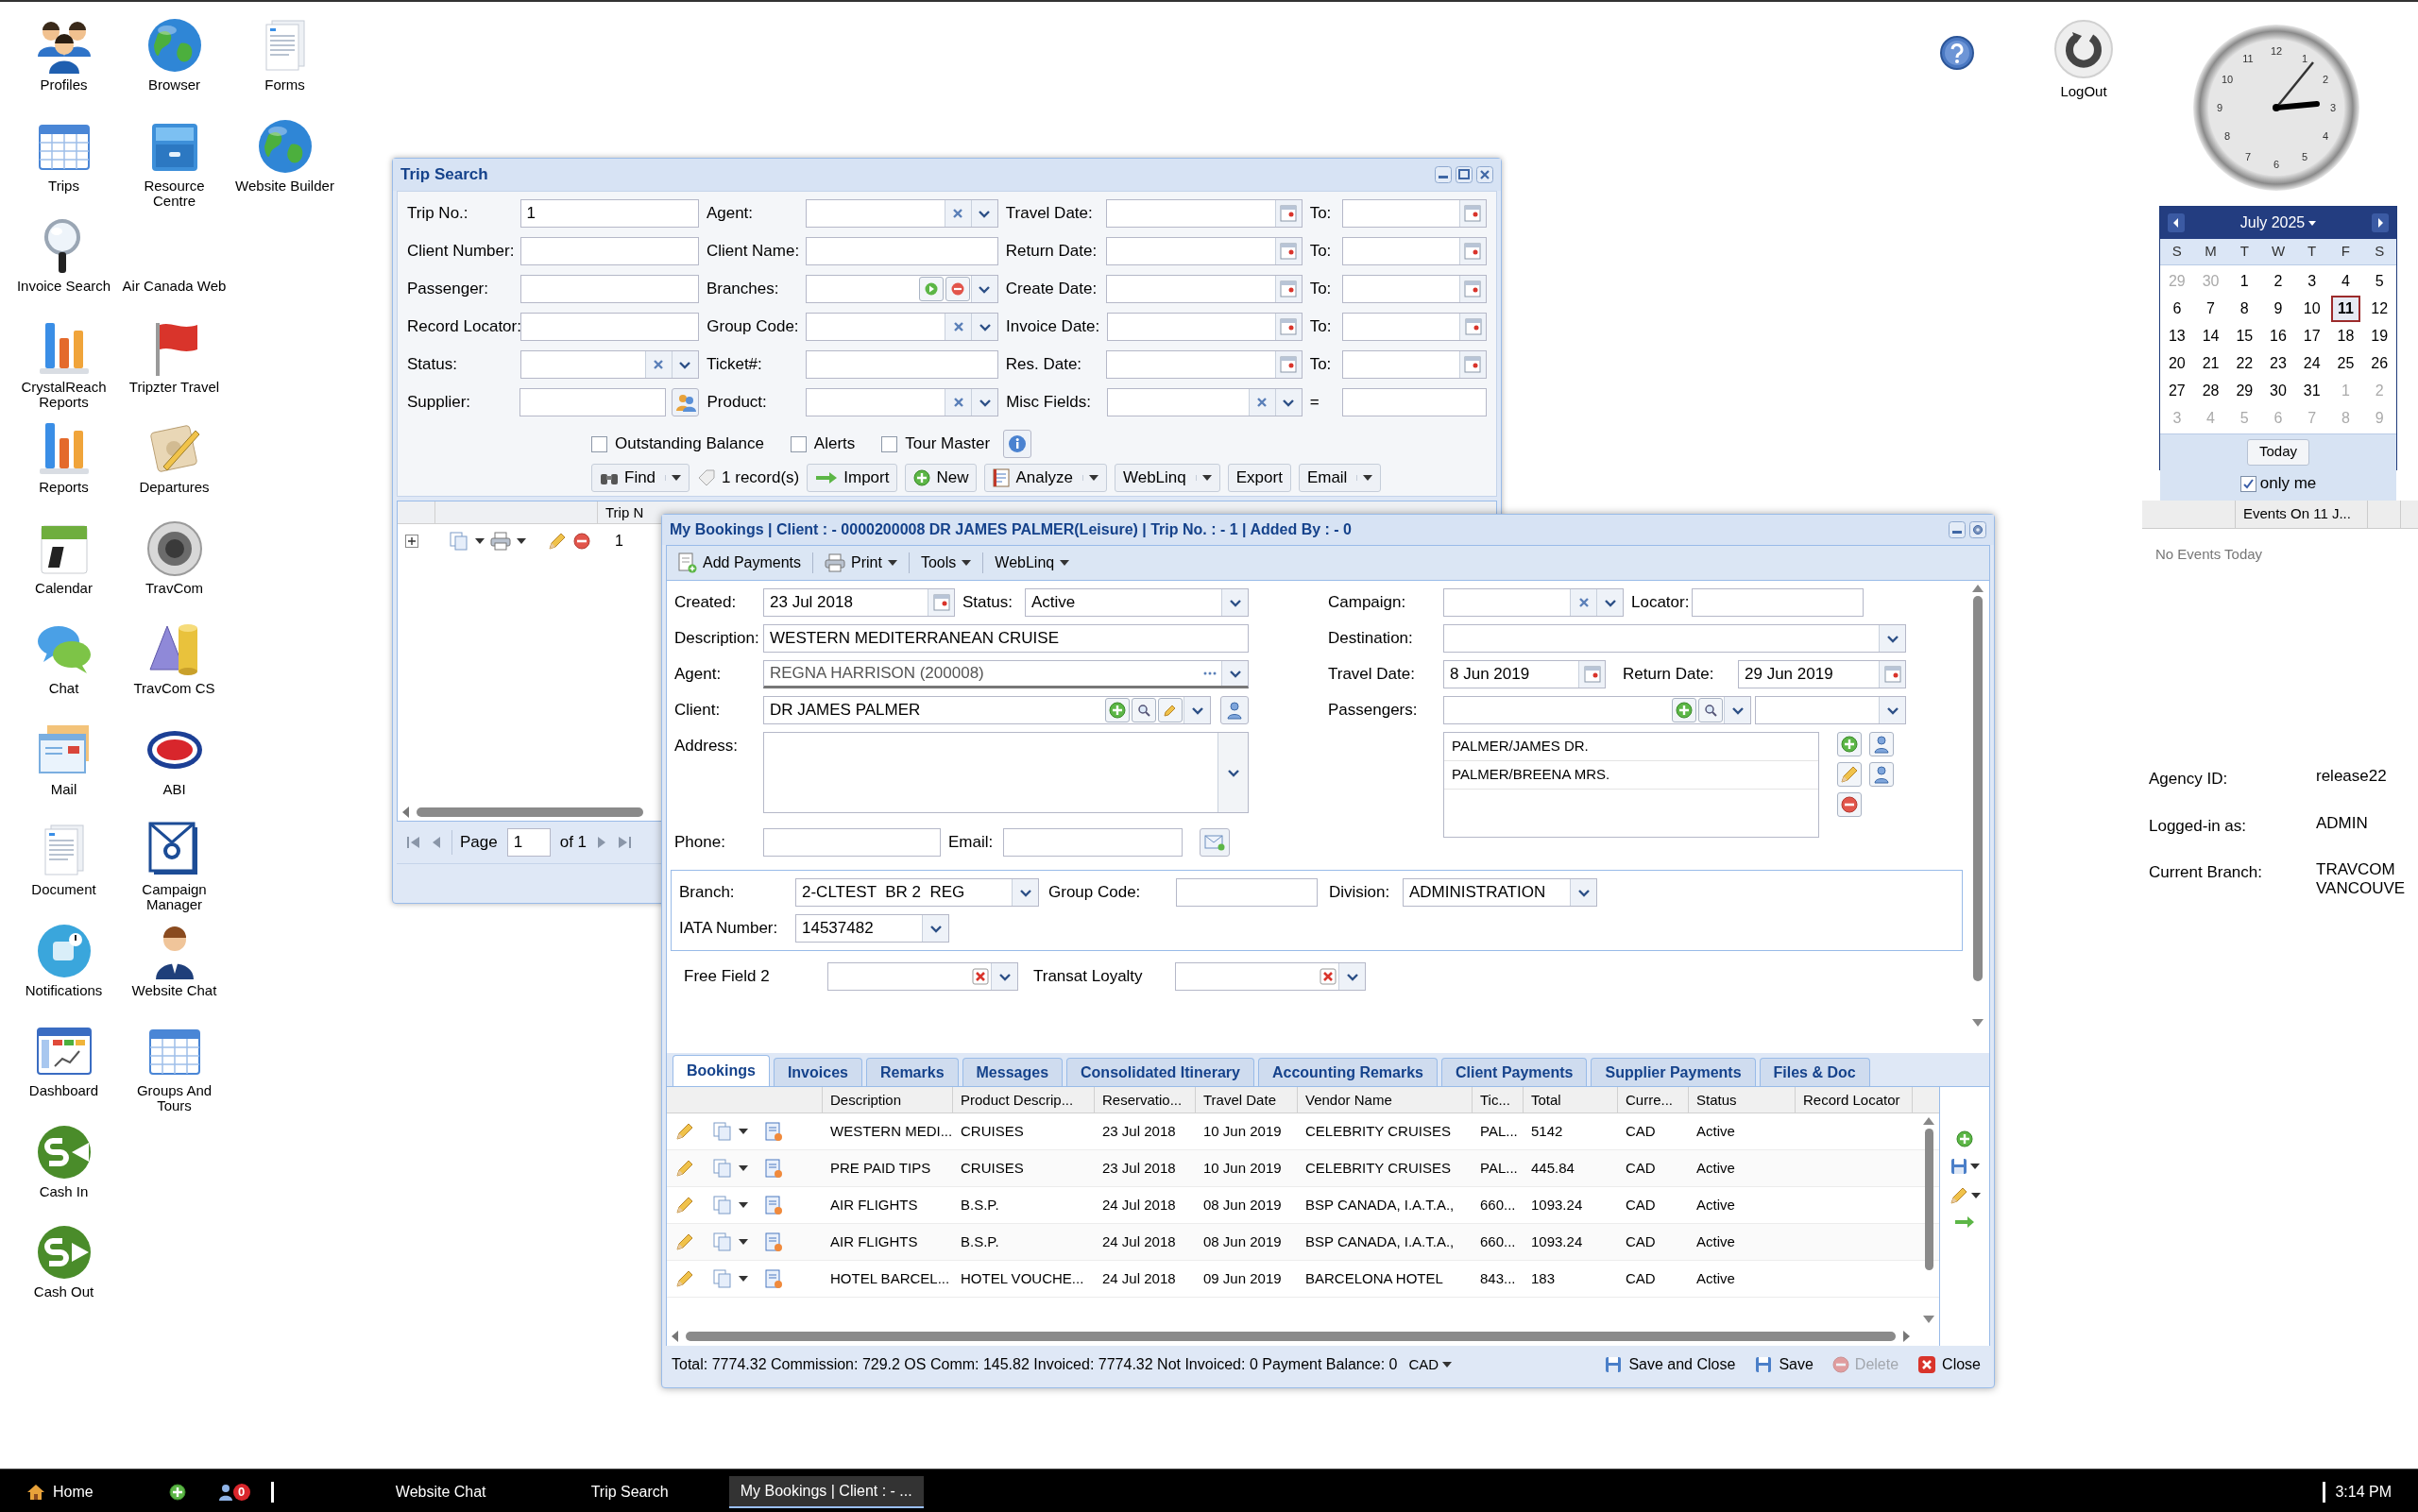 The image size is (2418, 1512). I want to click on desktop-icon-label: Cash Out, so click(63, 1292).